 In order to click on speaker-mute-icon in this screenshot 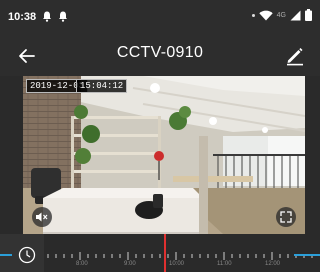, I will do `click(42, 217)`.